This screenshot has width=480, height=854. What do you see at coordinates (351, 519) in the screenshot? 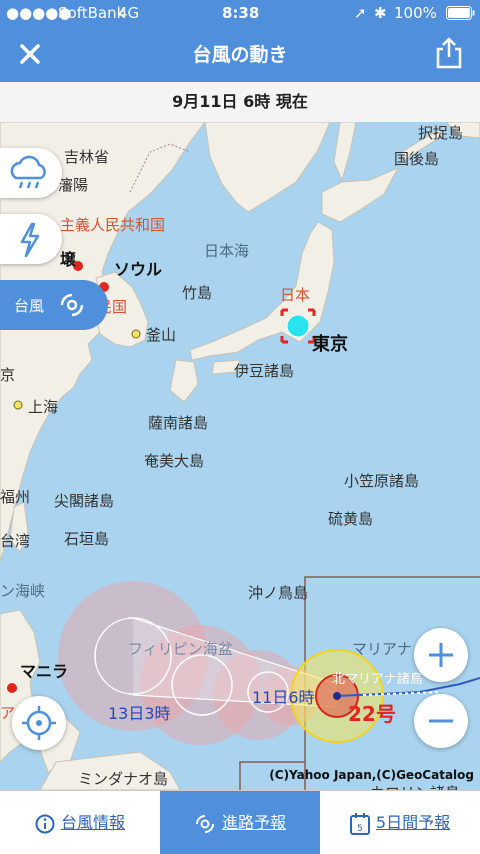
I see `label-iwoto: 硫黄島` at bounding box center [351, 519].